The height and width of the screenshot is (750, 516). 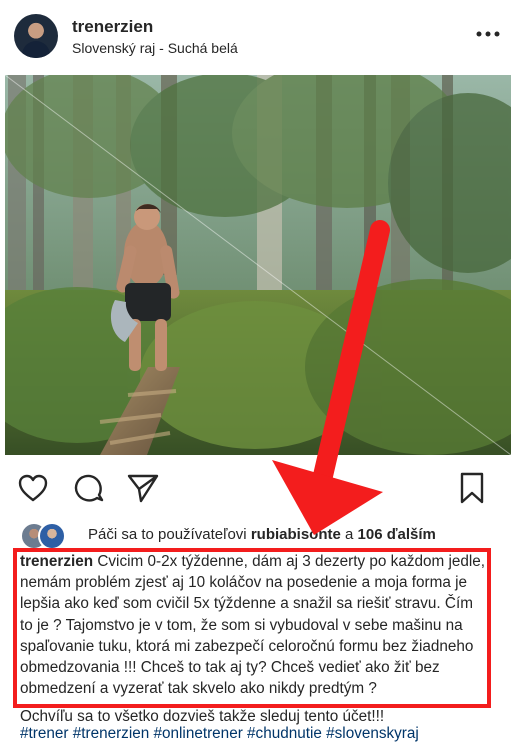 What do you see at coordinates (52, 536) in the screenshot?
I see `liker-avatar` at bounding box center [52, 536].